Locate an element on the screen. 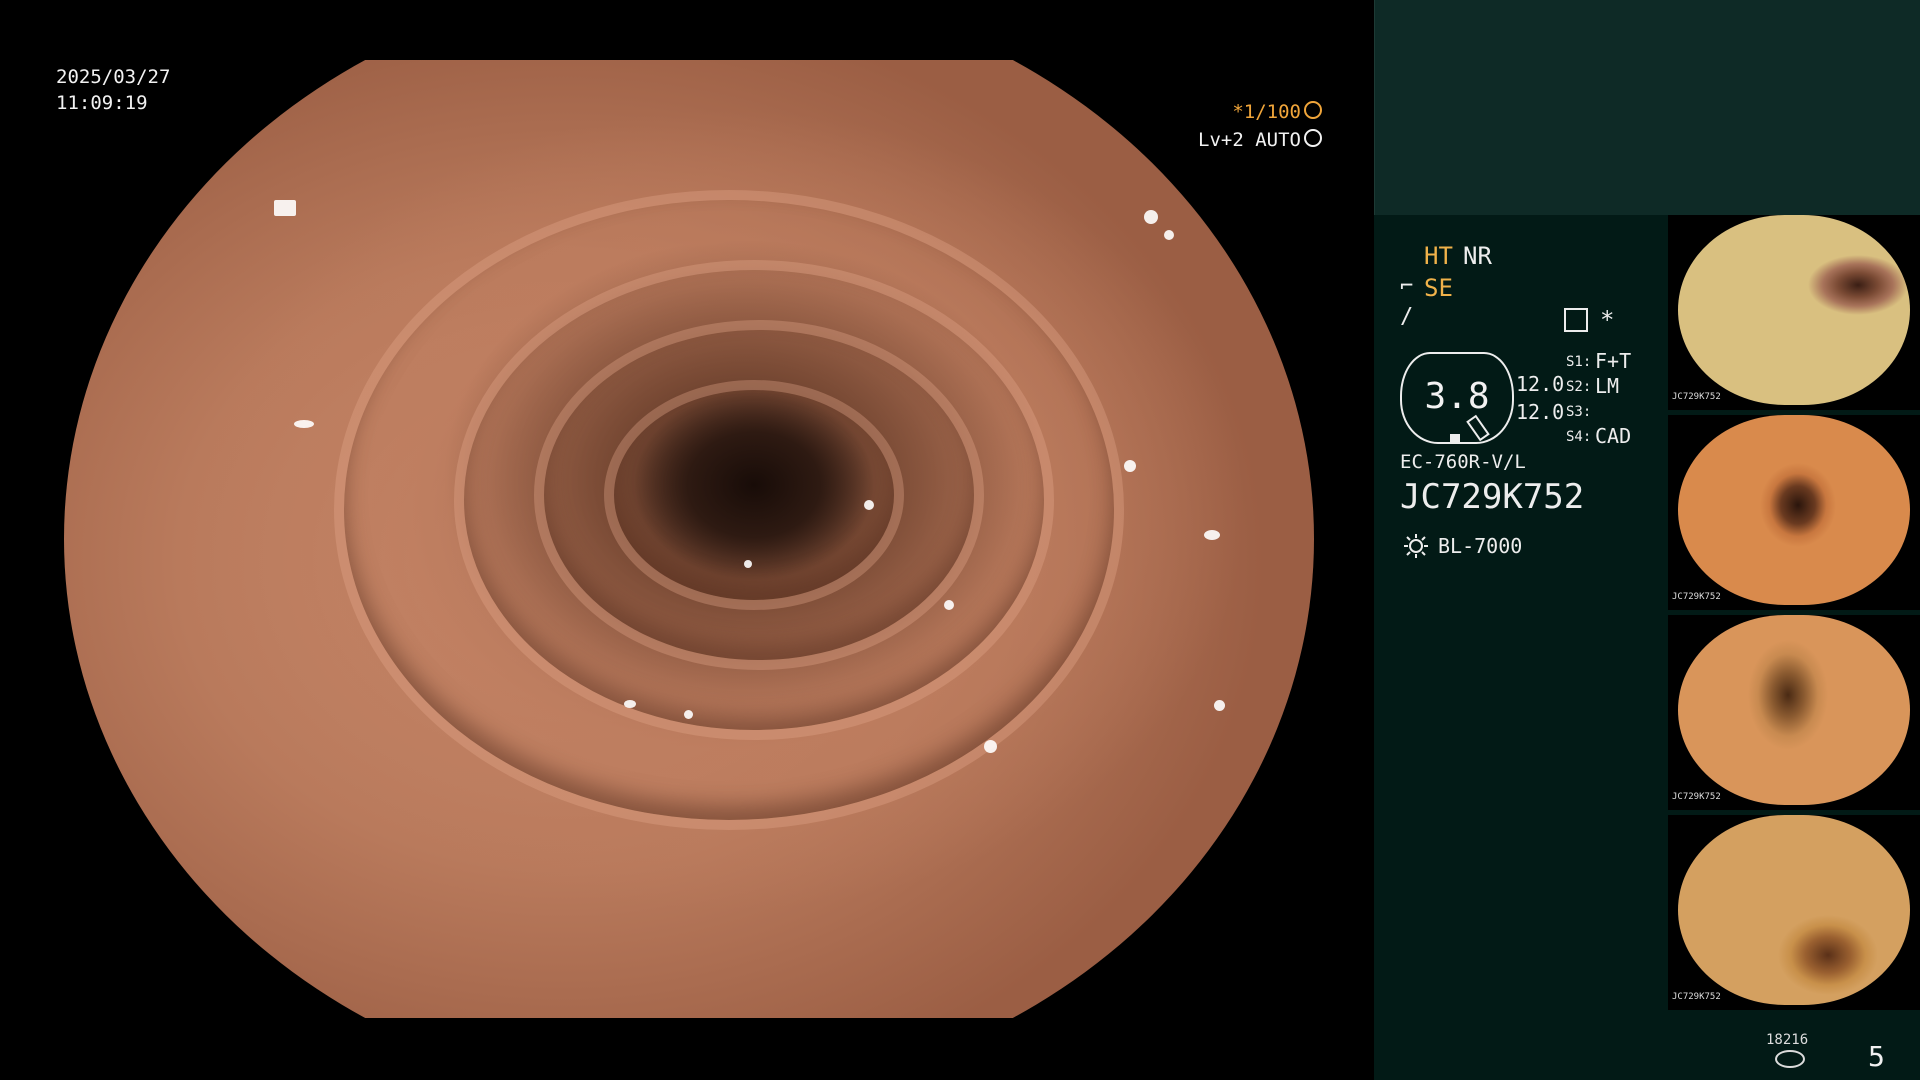 The width and height of the screenshot is (1920, 1080). settings-list-icon is located at coordinates (1576, 320).